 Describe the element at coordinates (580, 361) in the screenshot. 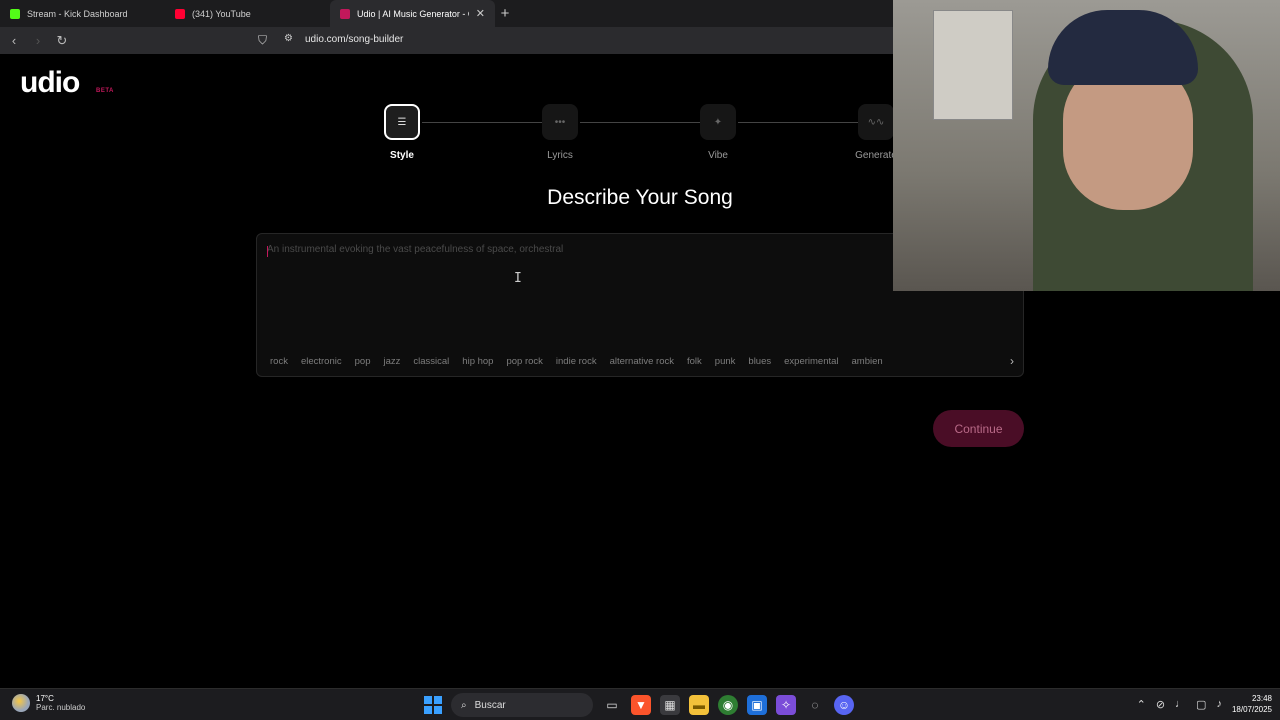

I see `genre-tag: indie rock` at that location.